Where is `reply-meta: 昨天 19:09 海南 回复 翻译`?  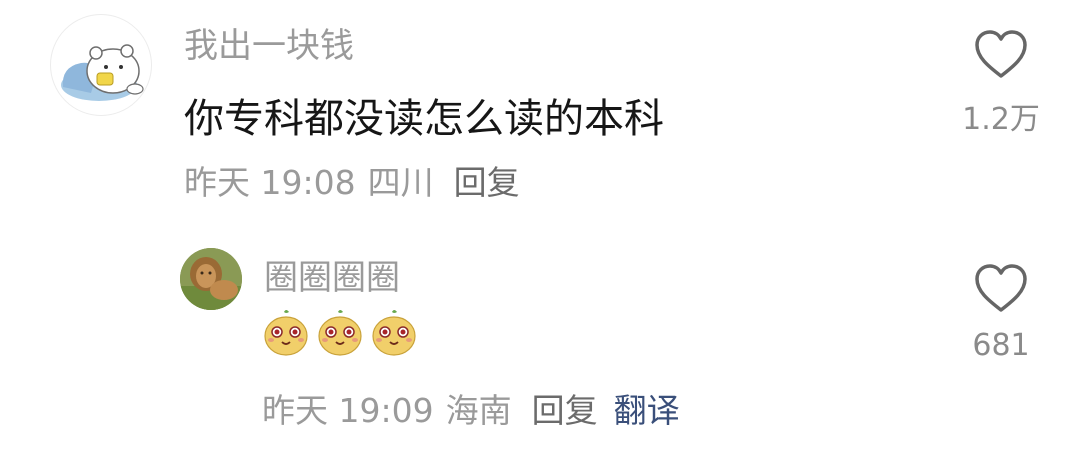 reply-meta: 昨天 19:09 海南 回复 翻译 is located at coordinates (471, 408).